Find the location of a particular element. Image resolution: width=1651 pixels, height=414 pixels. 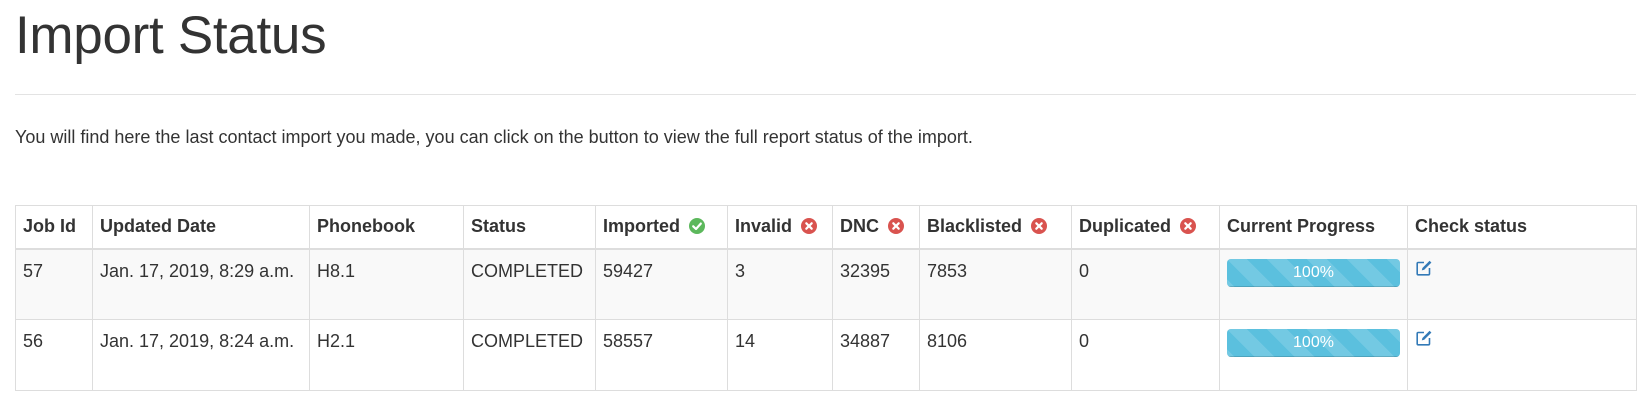

header-dnc-label: DNC is located at coordinates (859, 226).